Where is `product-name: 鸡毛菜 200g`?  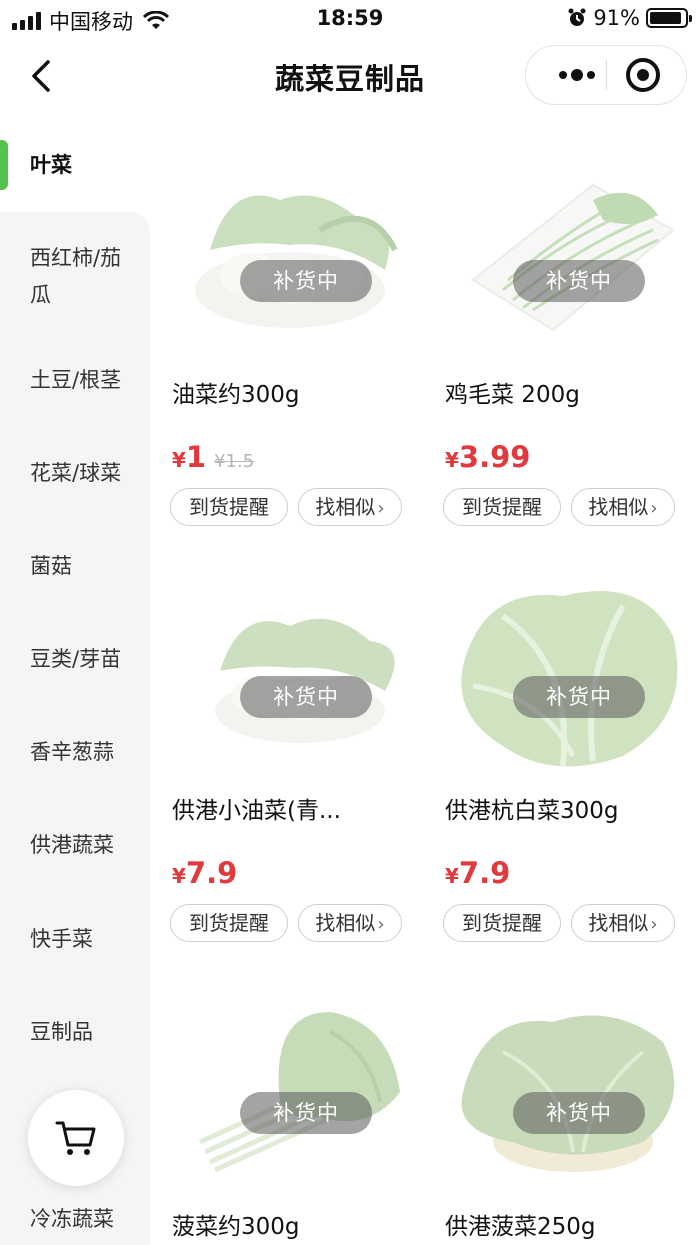 product-name: 鸡毛菜 200g is located at coordinates (512, 395).